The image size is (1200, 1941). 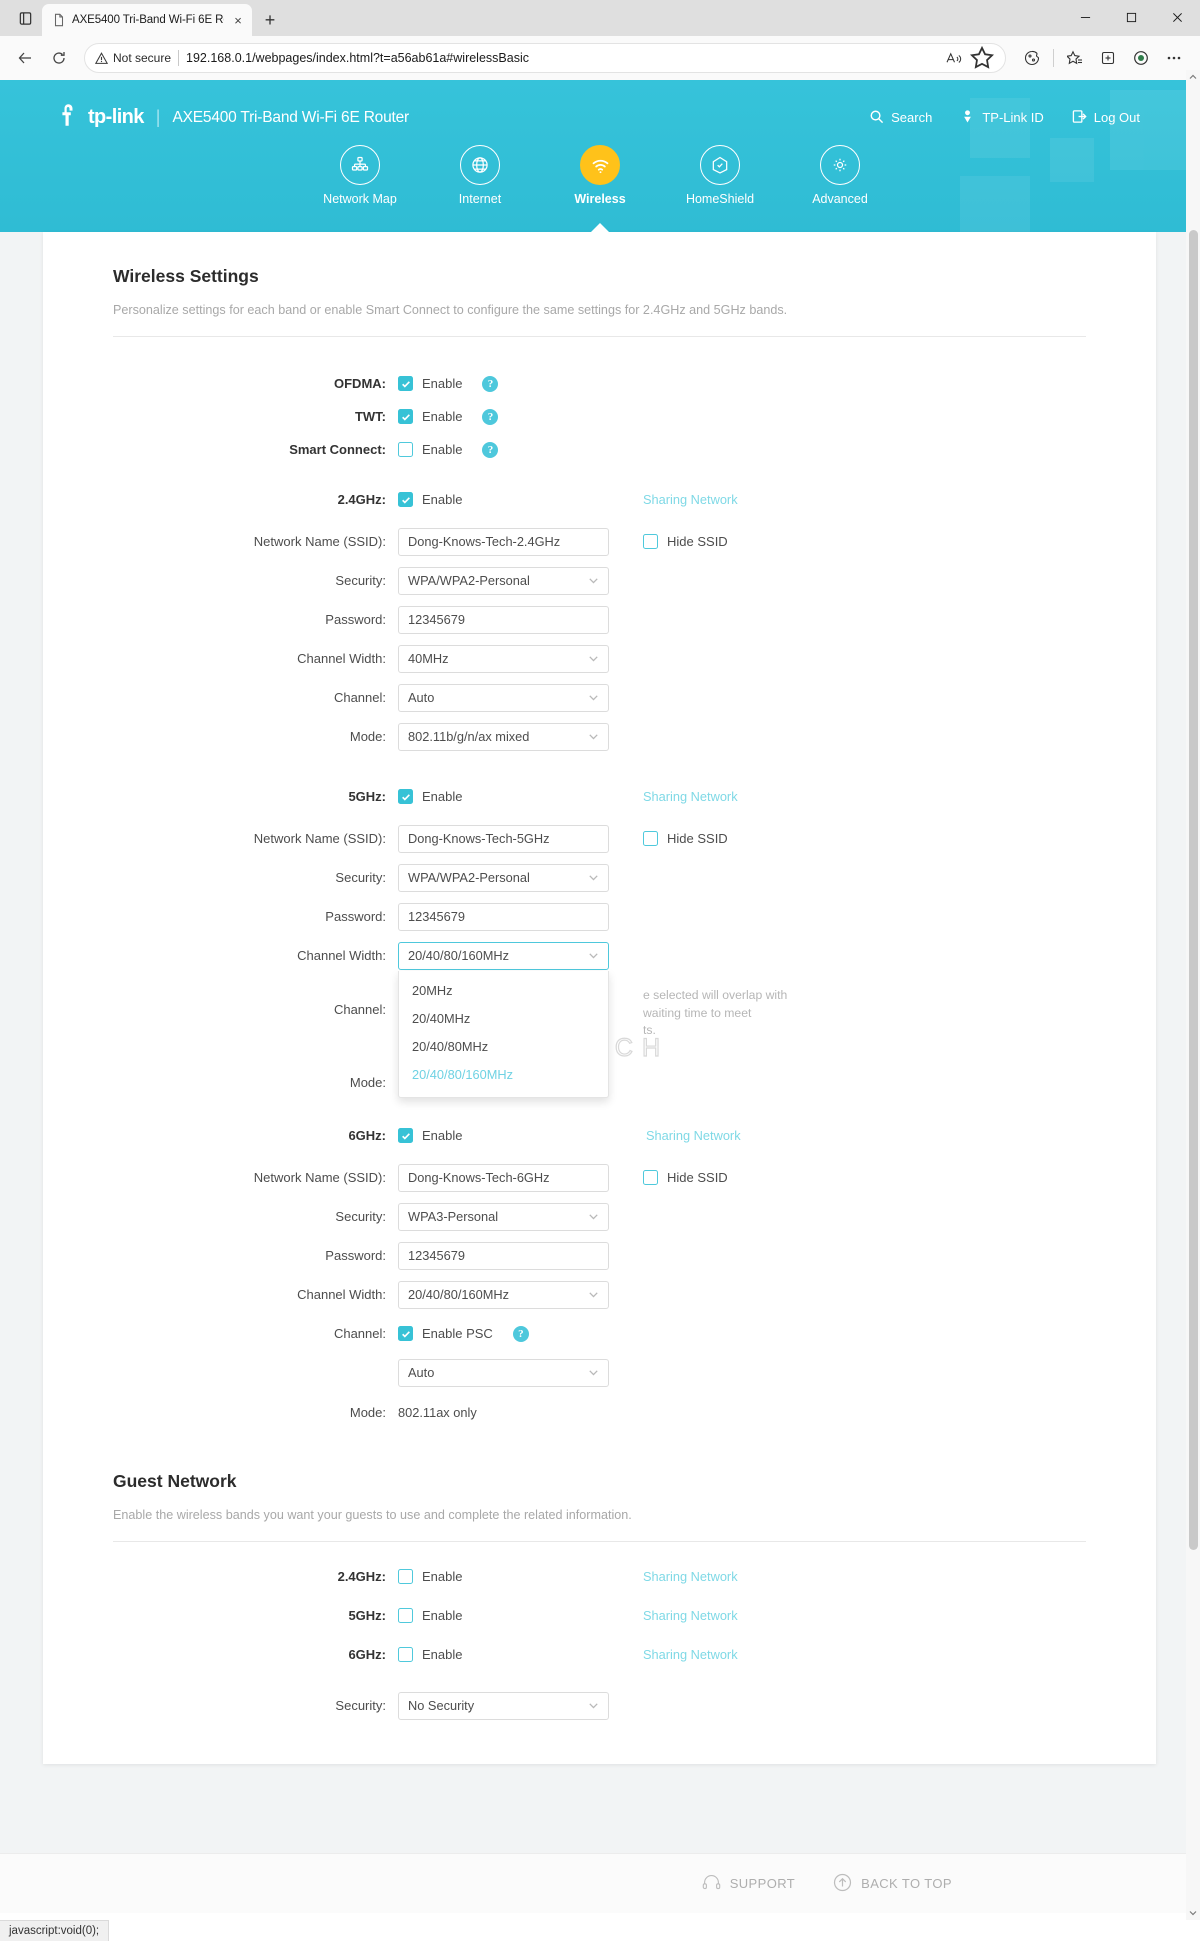 I want to click on band-6-checkbox, so click(x=405, y=1136).